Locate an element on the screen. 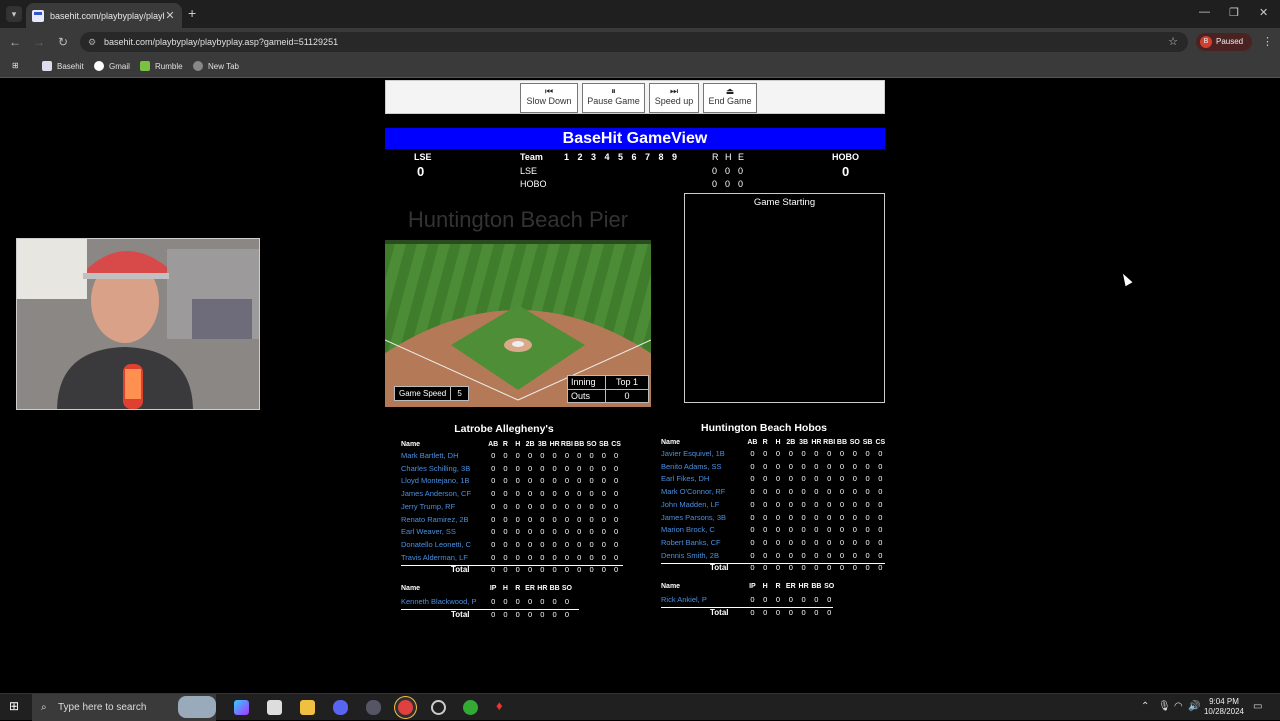 This screenshot has width=1280, height=721. away-pit-tot-stat: 0 is located at coordinates (567, 614).